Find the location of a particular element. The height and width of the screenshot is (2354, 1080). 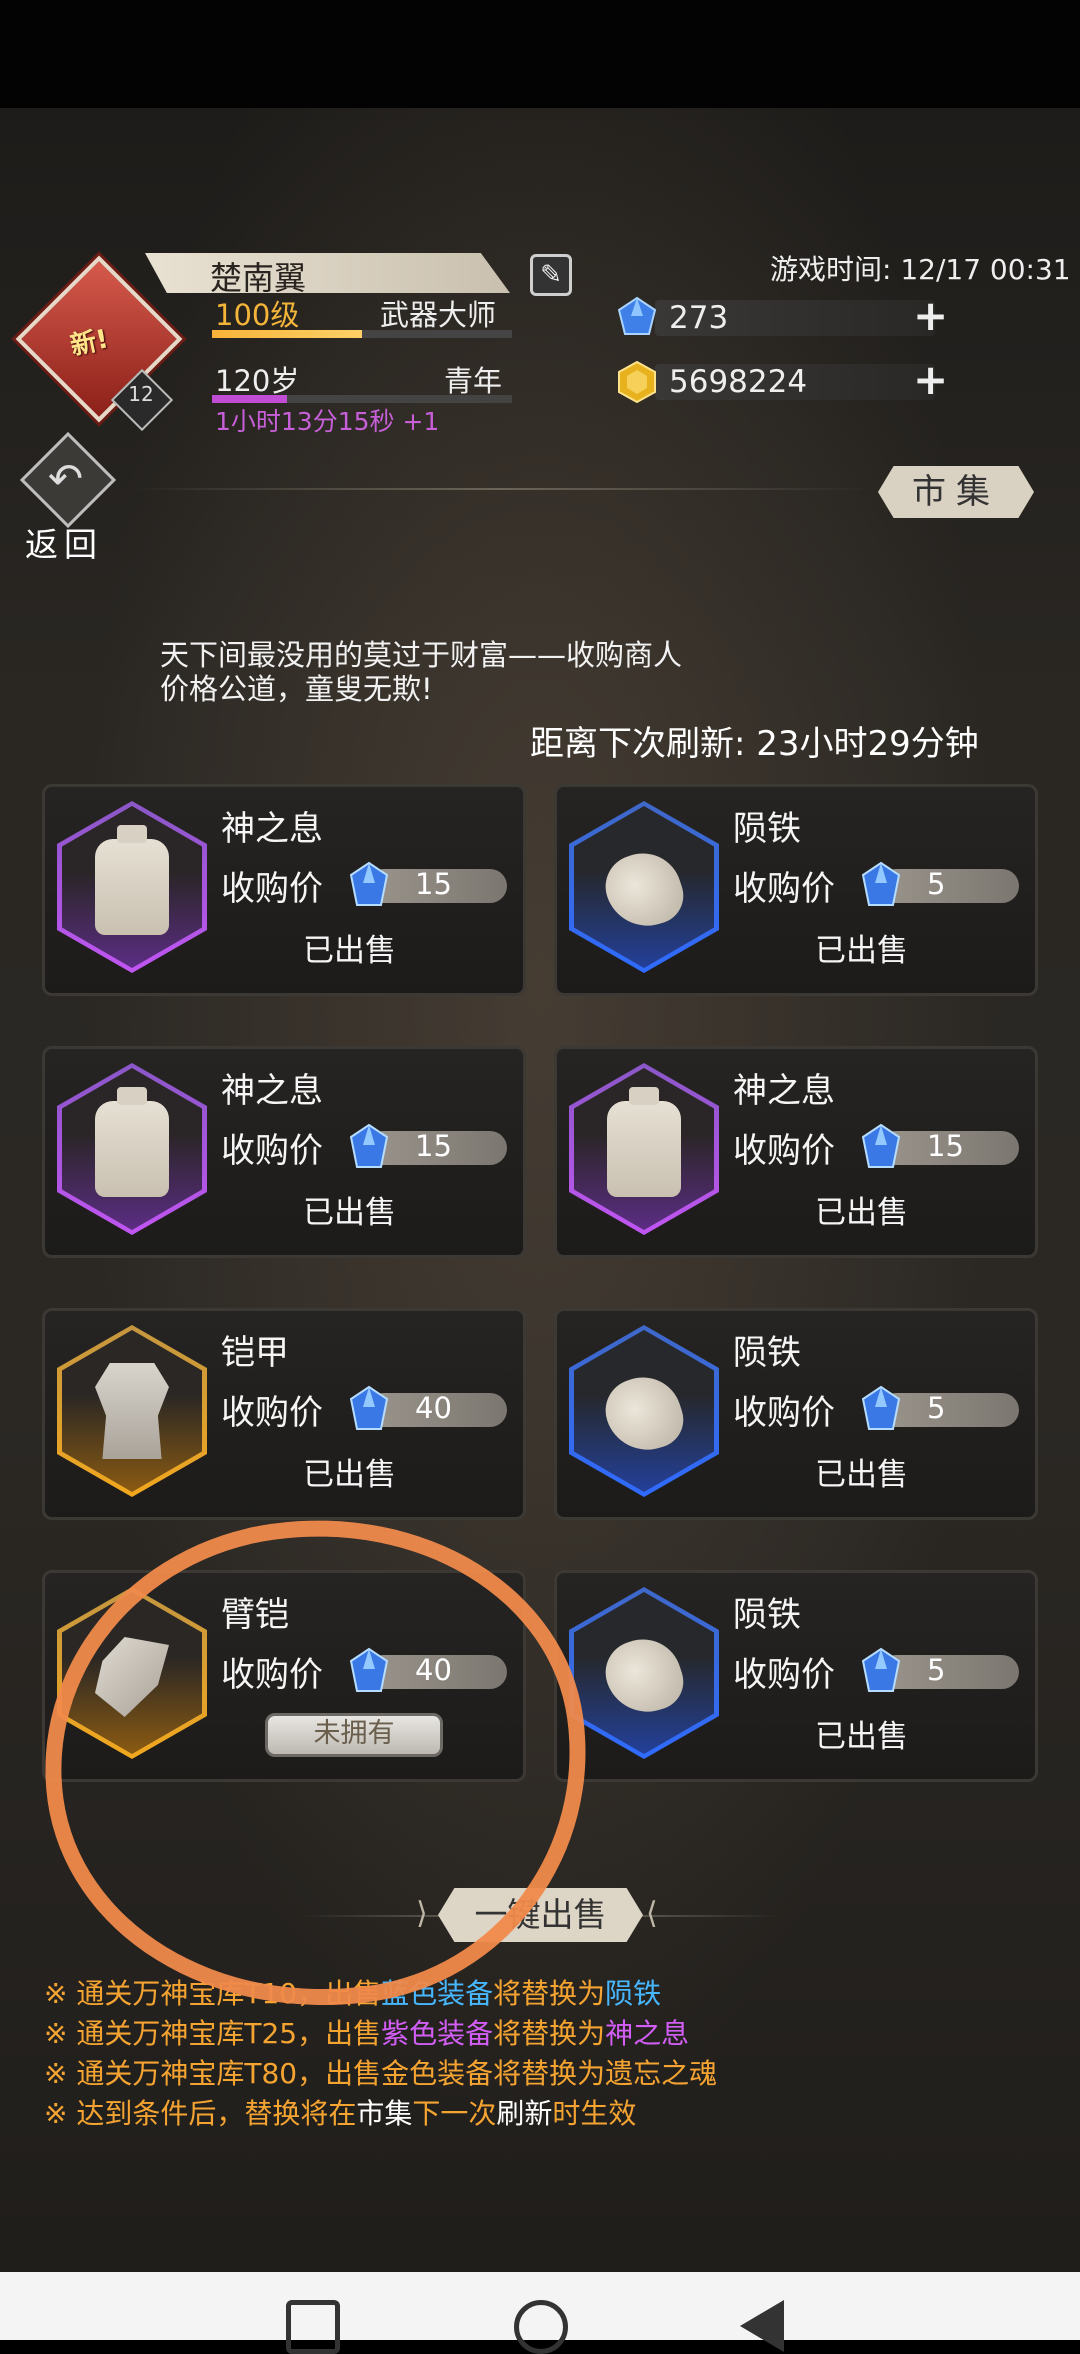

add-gold-icon: + is located at coordinates (930, 380).